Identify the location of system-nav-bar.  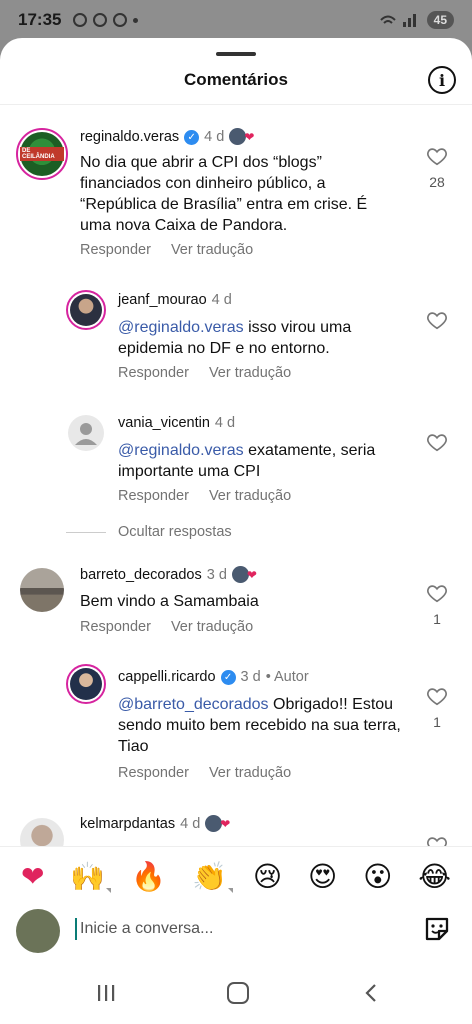
(236, 999).